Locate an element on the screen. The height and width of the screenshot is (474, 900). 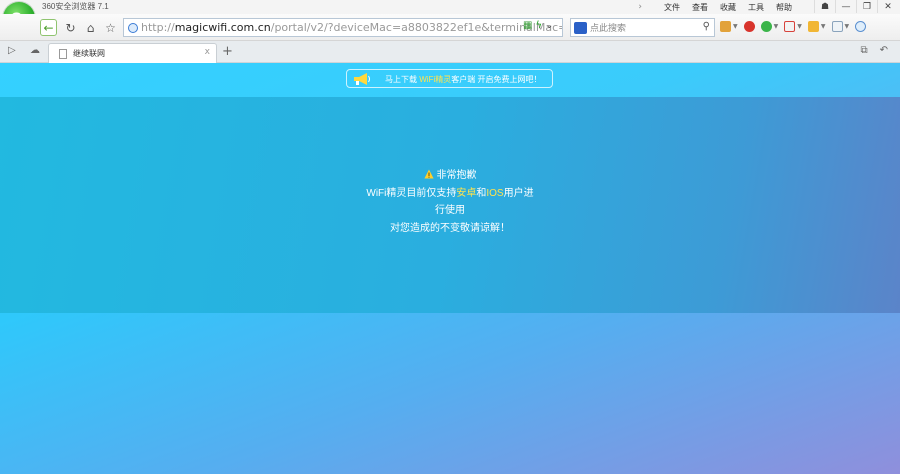
menu-view: 查看 is located at coordinates (700, 7).